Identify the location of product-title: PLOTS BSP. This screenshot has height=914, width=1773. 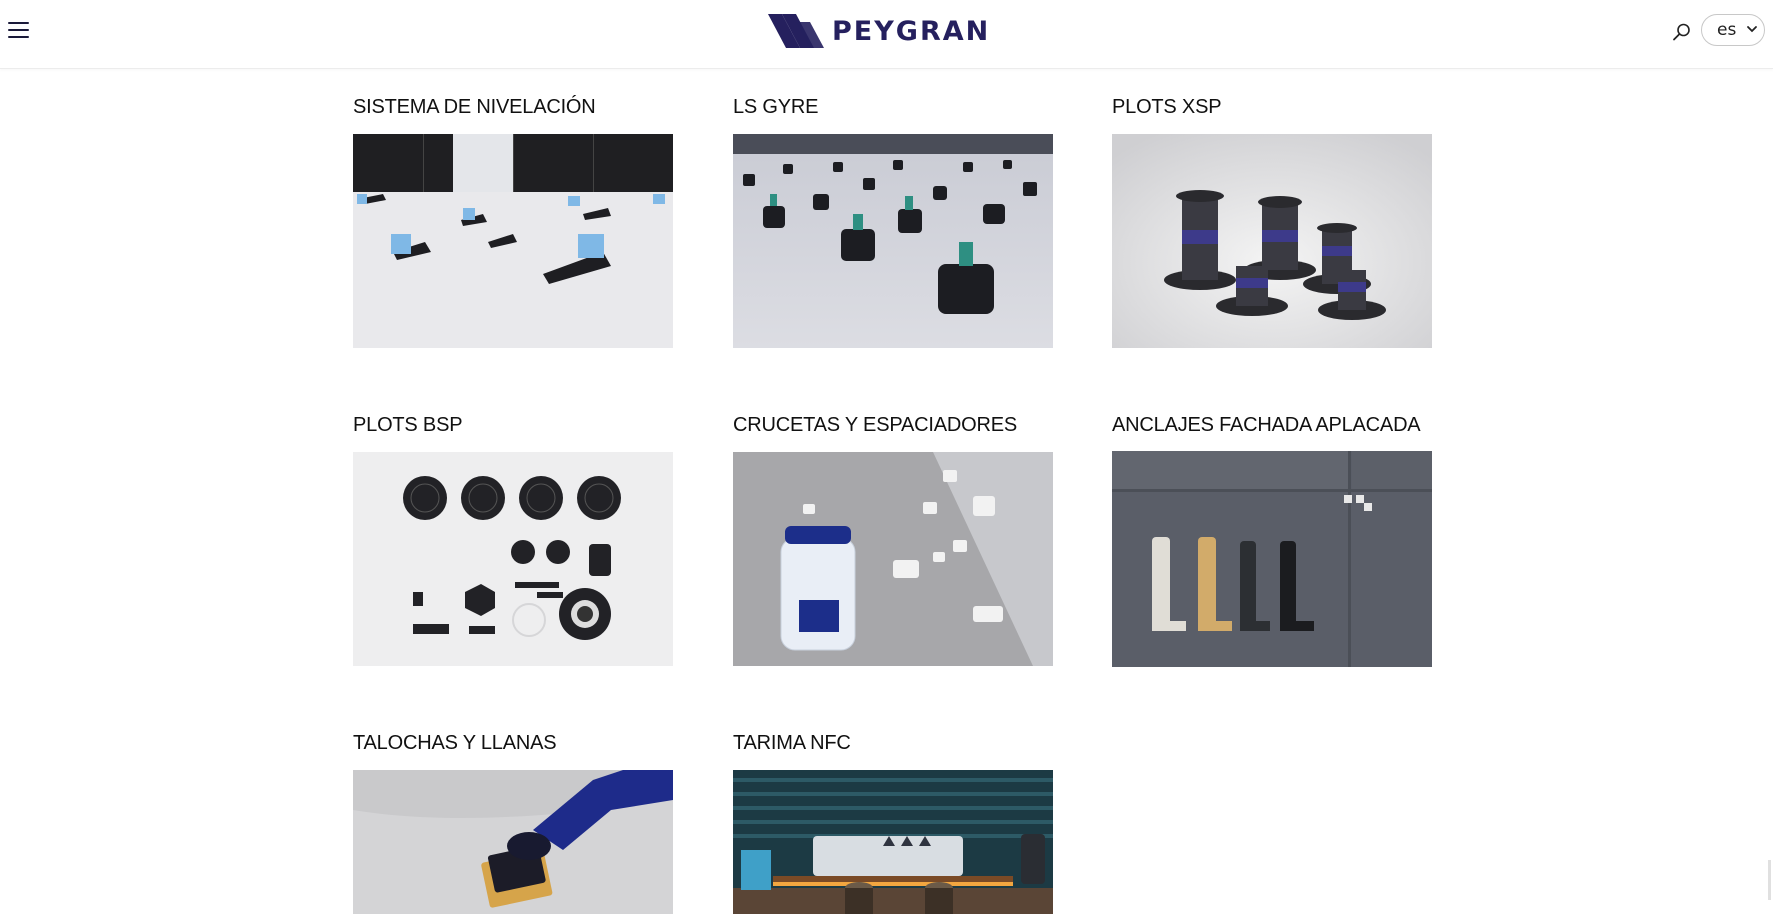
(408, 425).